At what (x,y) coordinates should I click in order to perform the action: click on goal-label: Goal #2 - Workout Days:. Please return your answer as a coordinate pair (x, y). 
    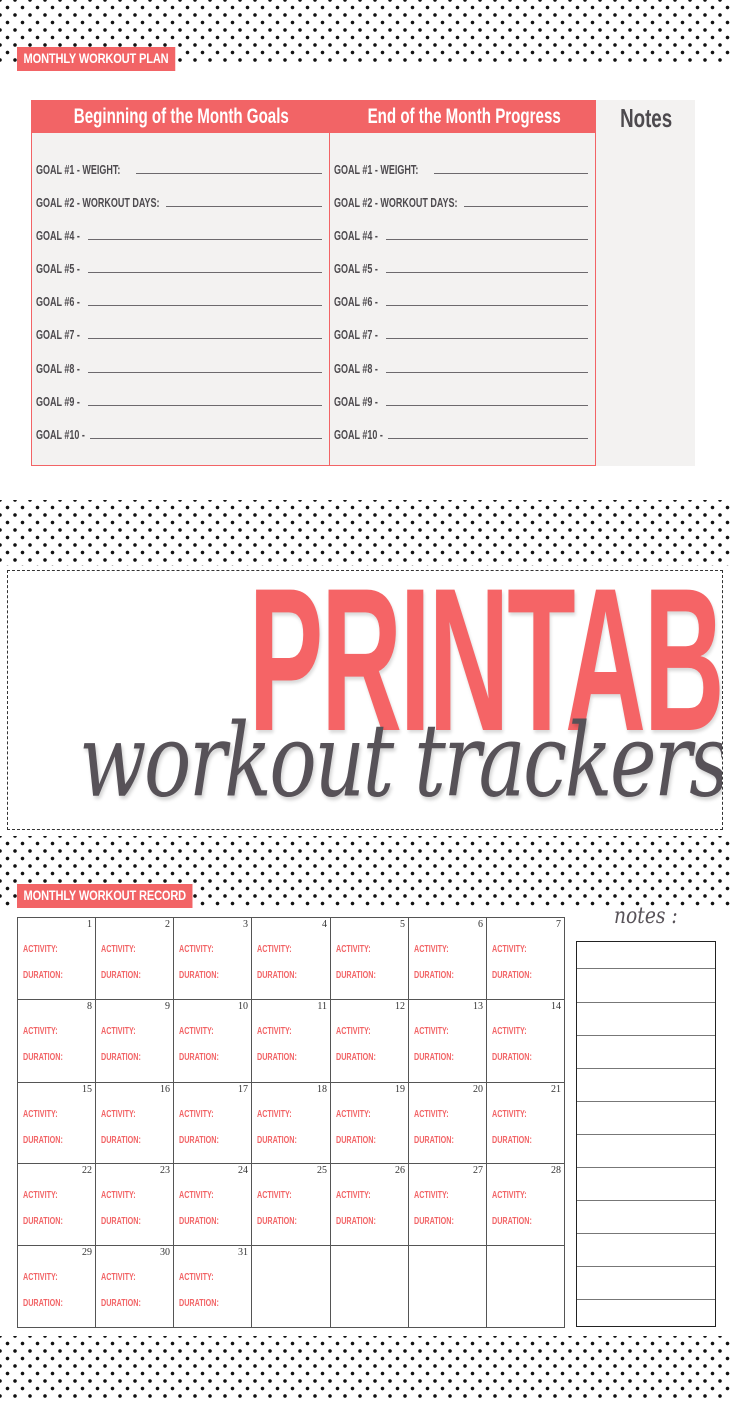
    Looking at the image, I should click on (98, 203).